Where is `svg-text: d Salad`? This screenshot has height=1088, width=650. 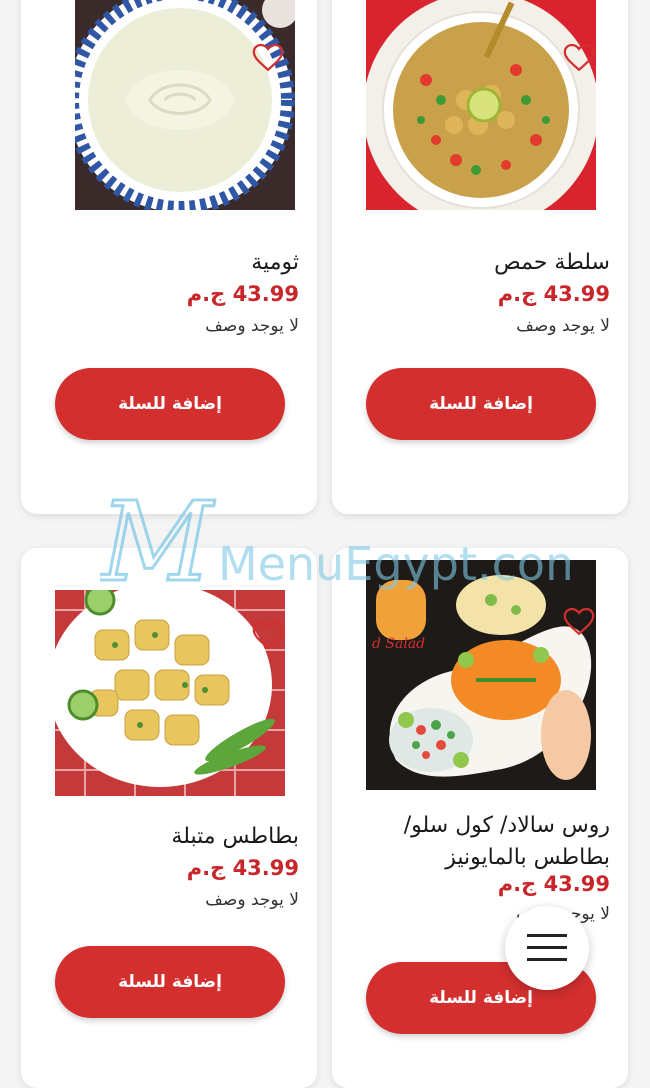
svg-text: d Salad is located at coordinates (398, 644).